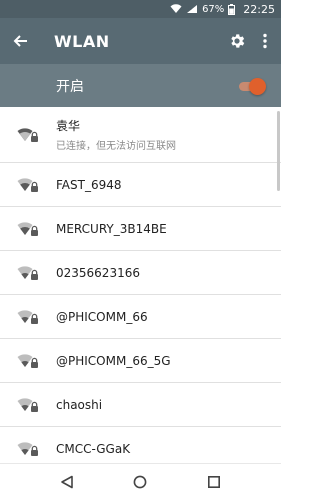 The width and height of the screenshot is (320, 500). I want to click on more-options-button, so click(265, 41).